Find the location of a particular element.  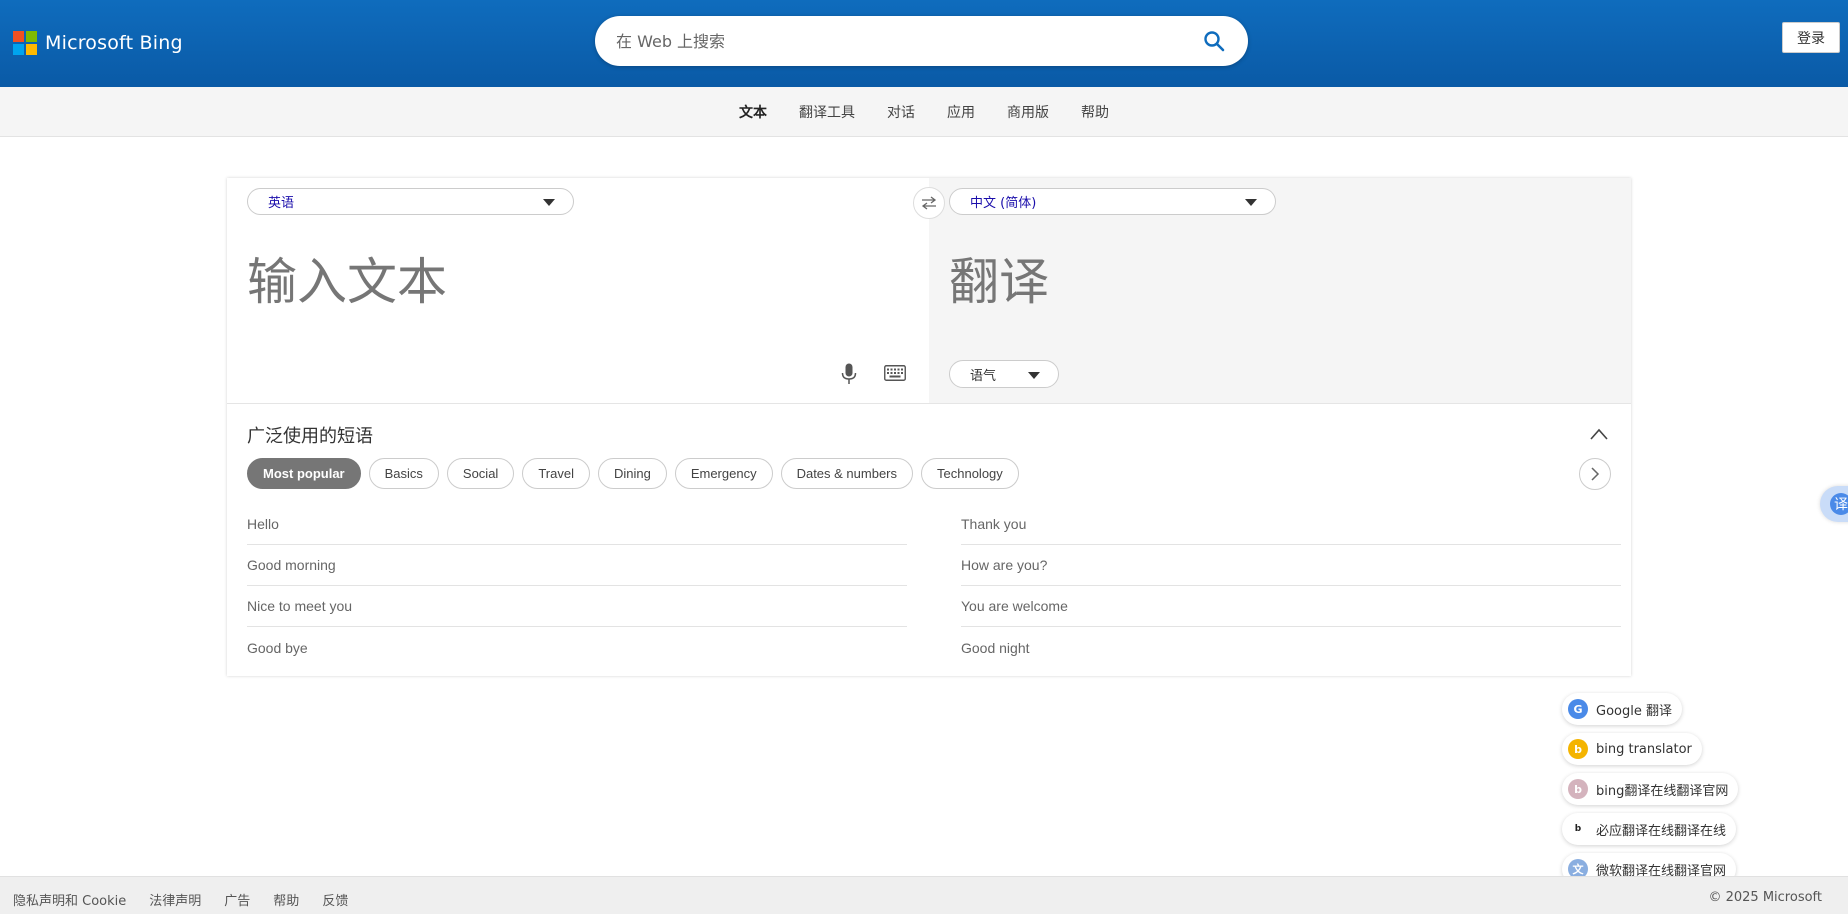

chevron-right-icon is located at coordinates (1595, 474).